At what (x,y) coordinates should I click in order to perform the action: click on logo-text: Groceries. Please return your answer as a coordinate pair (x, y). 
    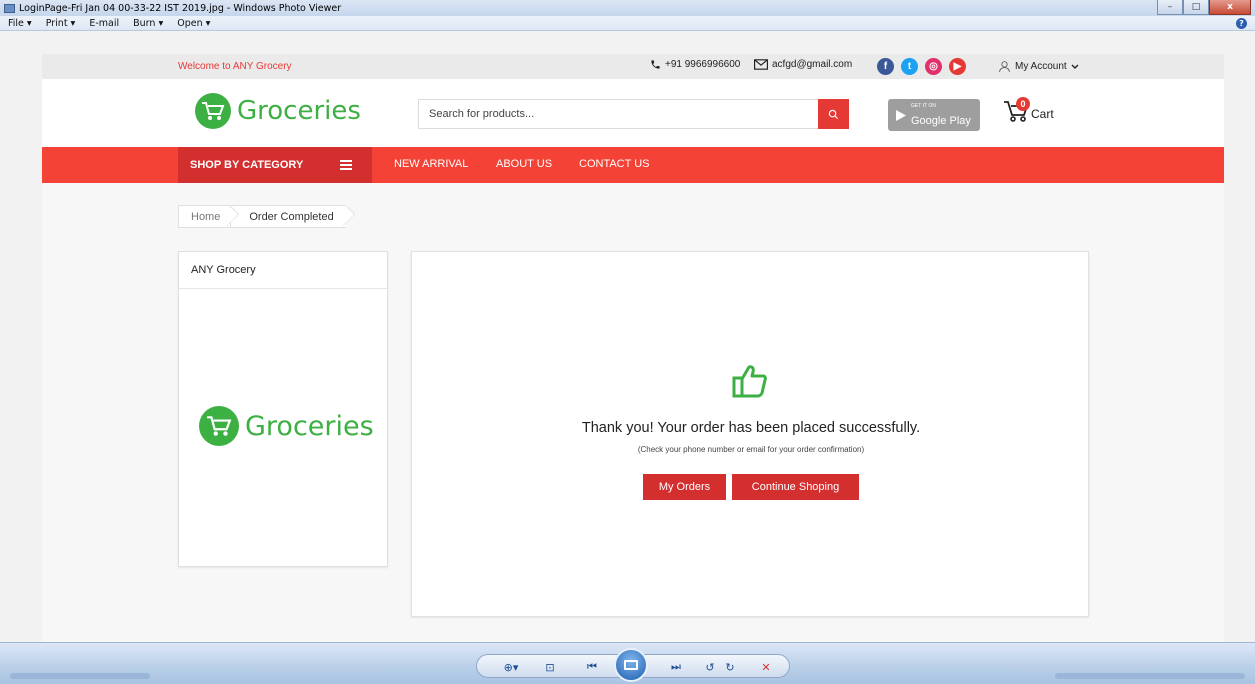
    Looking at the image, I should click on (299, 111).